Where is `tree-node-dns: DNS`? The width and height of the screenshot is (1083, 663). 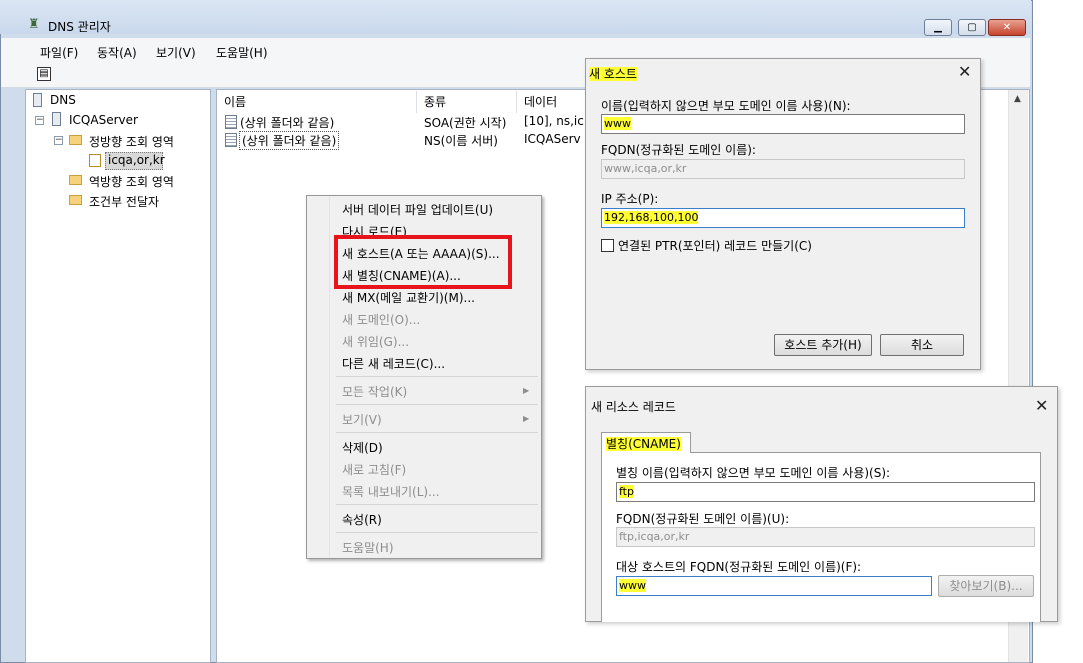 tree-node-dns: DNS is located at coordinates (63, 100).